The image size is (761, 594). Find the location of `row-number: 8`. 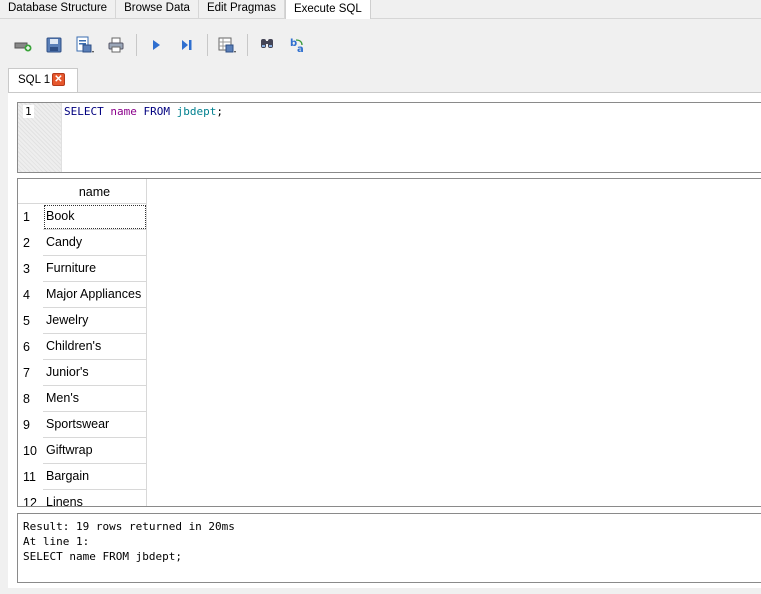

row-number: 8 is located at coordinates (30, 399).